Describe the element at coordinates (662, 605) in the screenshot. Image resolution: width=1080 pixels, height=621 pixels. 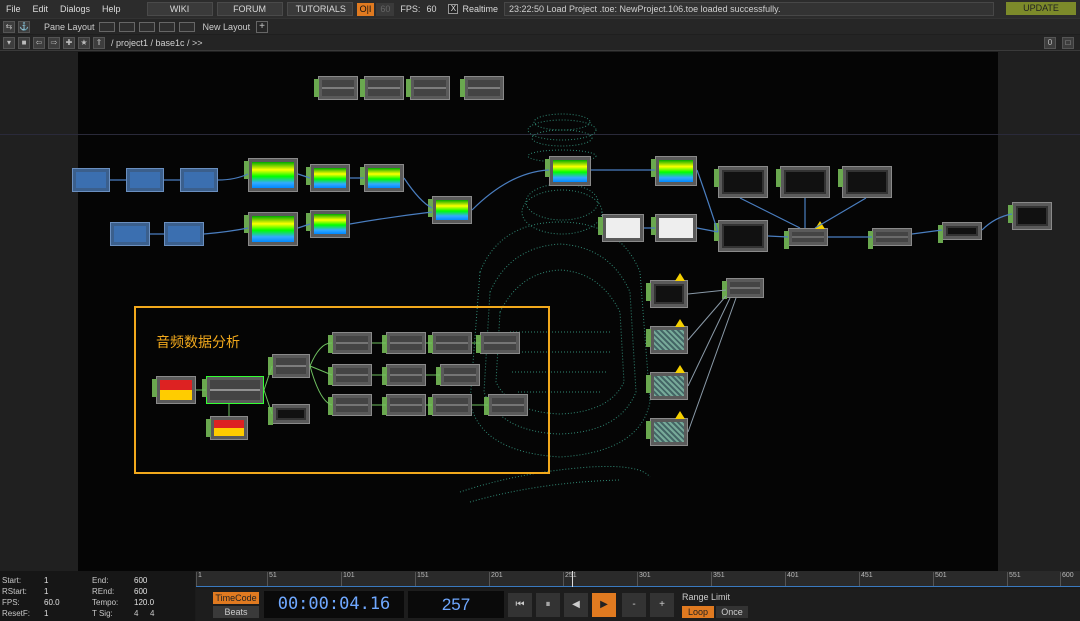
I see `faster-button: +` at that location.